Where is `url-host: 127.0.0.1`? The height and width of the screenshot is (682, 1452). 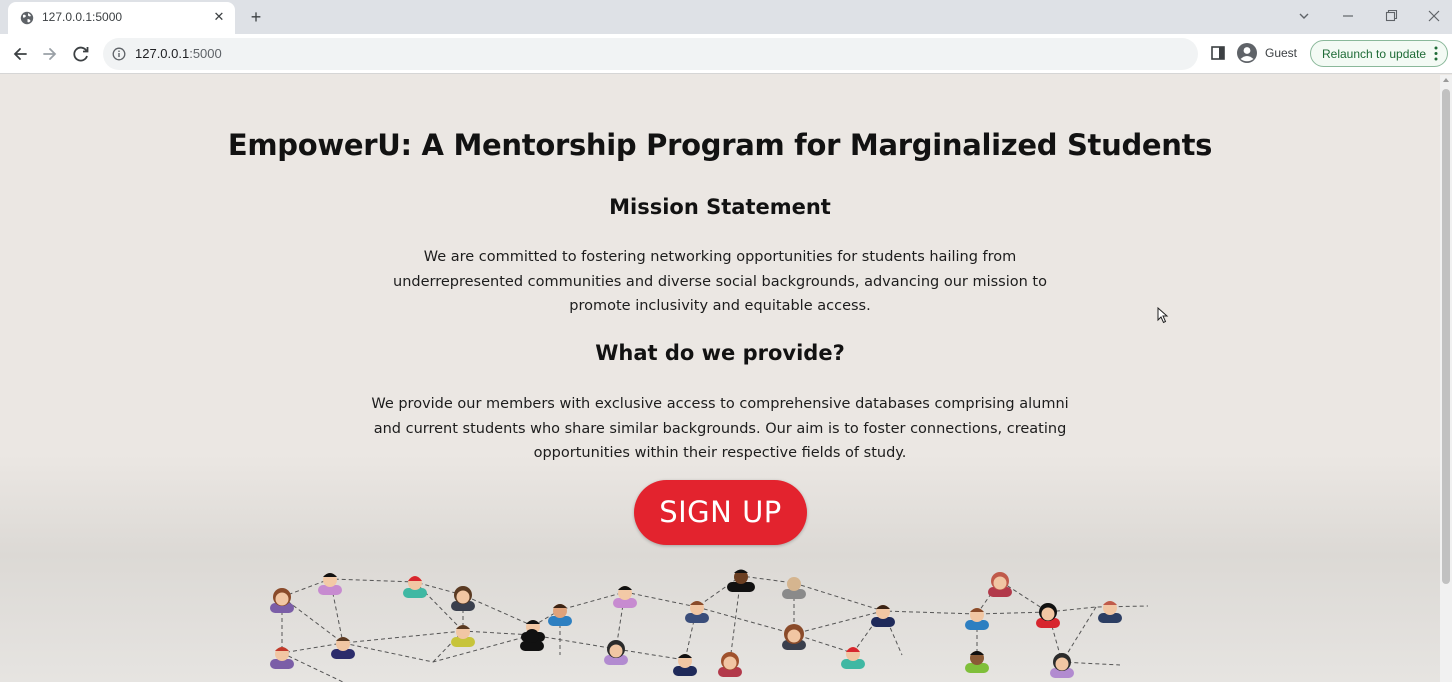 url-host: 127.0.0.1 is located at coordinates (162, 53).